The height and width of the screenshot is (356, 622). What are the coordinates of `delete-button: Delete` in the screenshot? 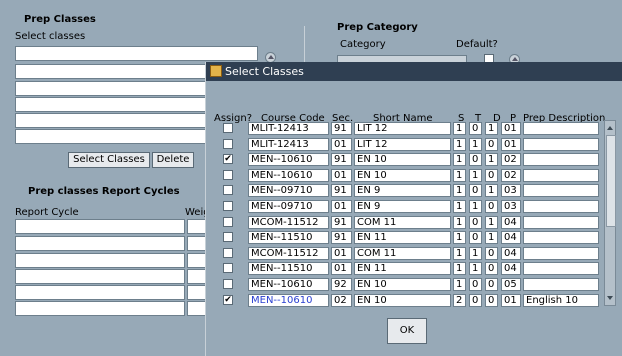 It's located at (173, 160).